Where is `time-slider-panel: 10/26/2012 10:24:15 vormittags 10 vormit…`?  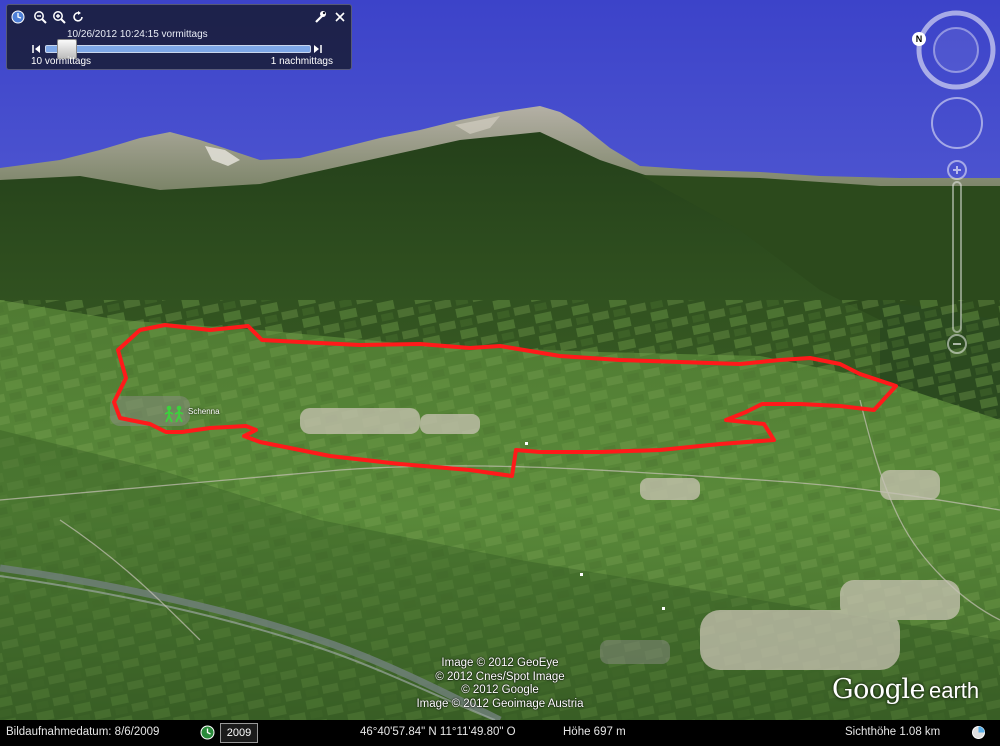
time-slider-panel: 10/26/2012 10:24:15 vormittags 10 vormit… is located at coordinates (179, 37).